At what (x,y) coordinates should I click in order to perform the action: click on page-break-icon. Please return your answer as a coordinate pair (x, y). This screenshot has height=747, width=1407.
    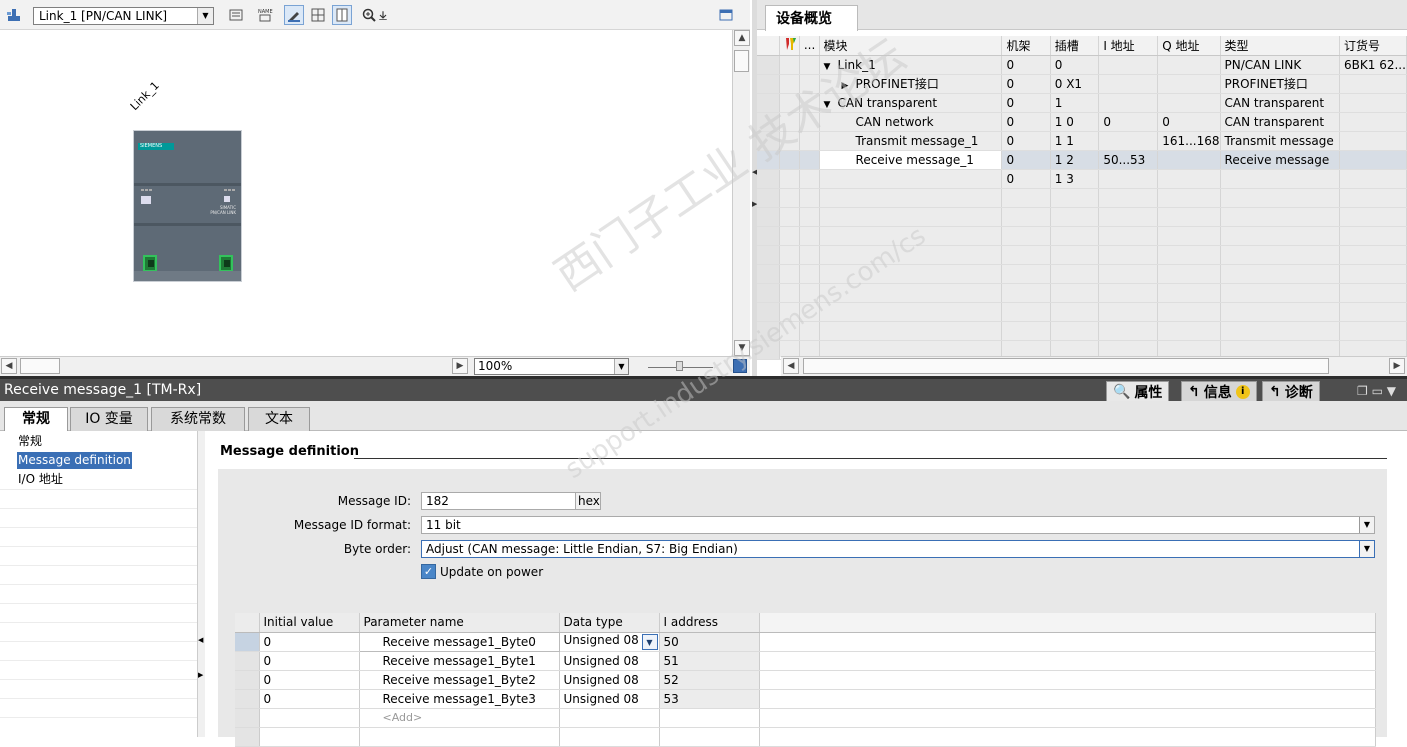
    Looking at the image, I should click on (342, 15).